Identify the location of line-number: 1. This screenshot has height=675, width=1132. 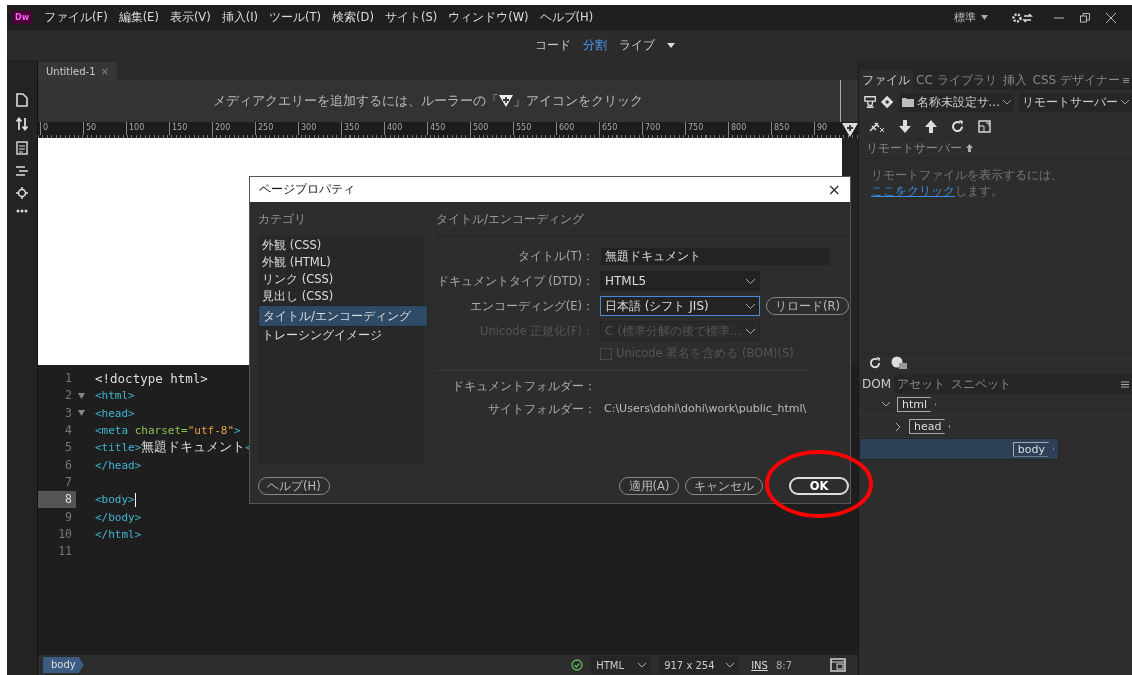
(68, 379).